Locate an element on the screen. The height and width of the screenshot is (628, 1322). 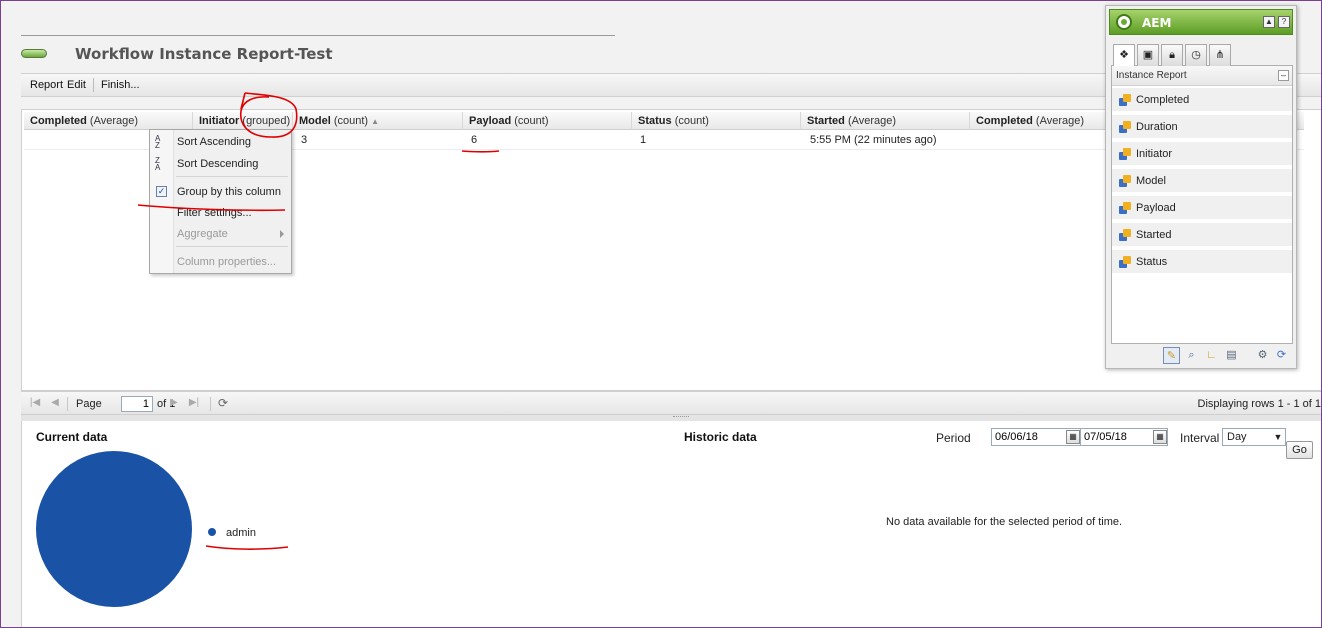
report-menu-button: Report is located at coordinates (46, 85).